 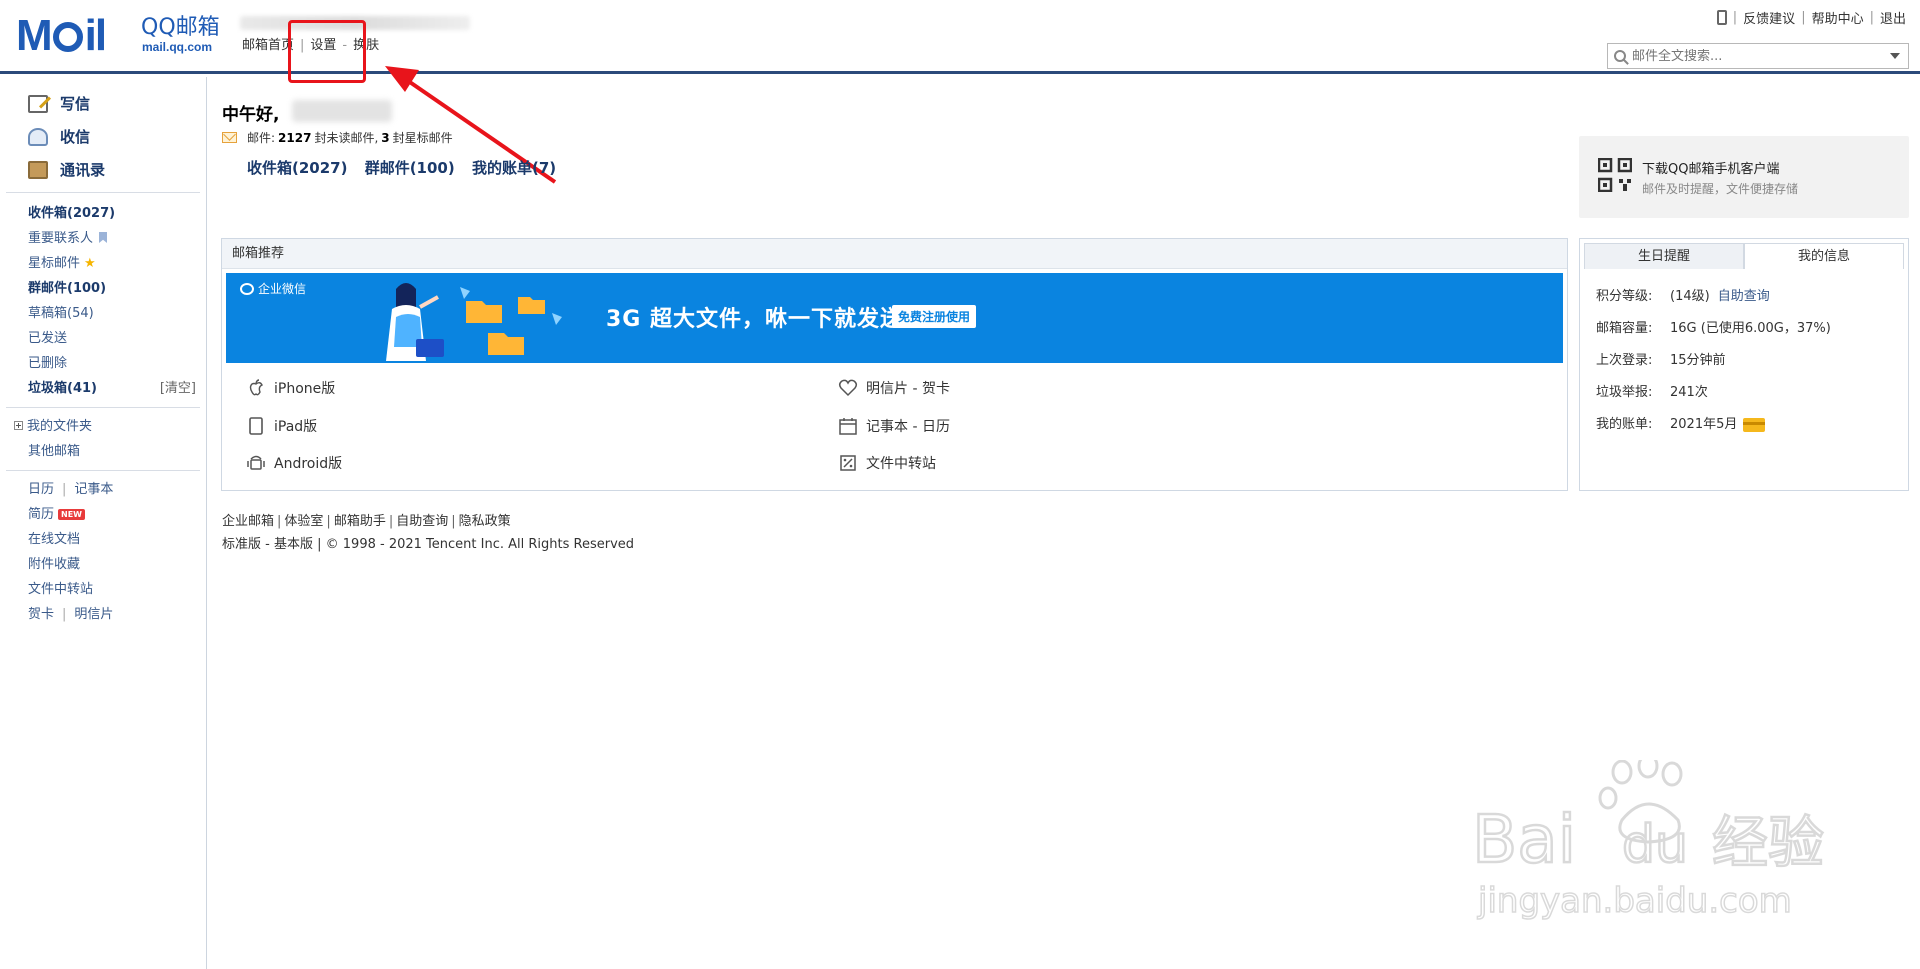 I want to click on help-link: 帮助中心, so click(x=1838, y=17).